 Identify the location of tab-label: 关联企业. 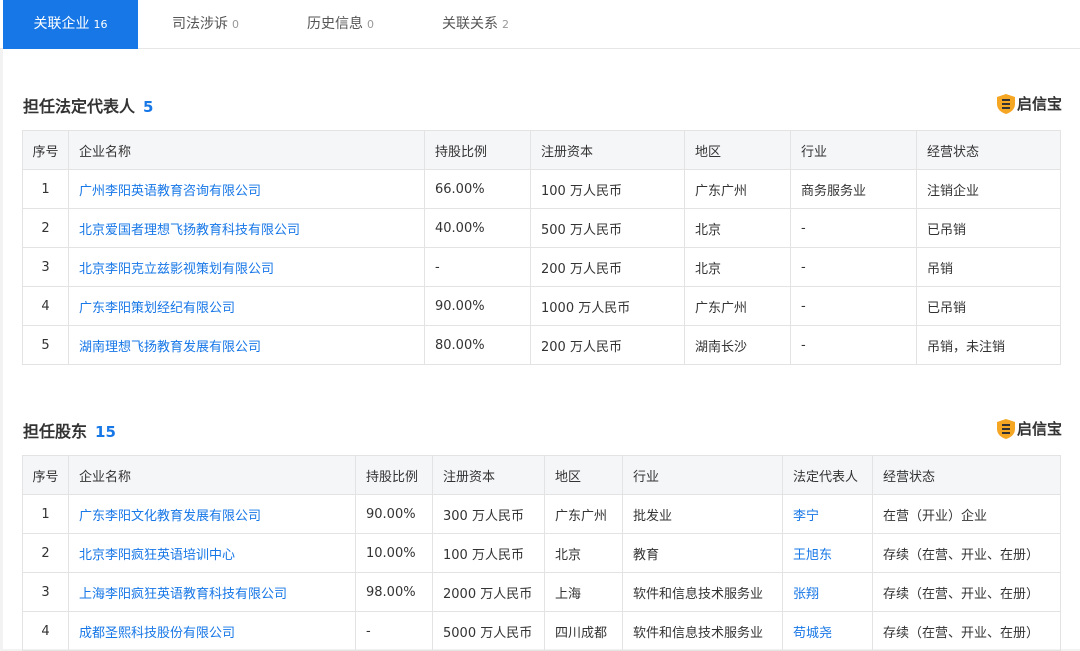
(61, 24).